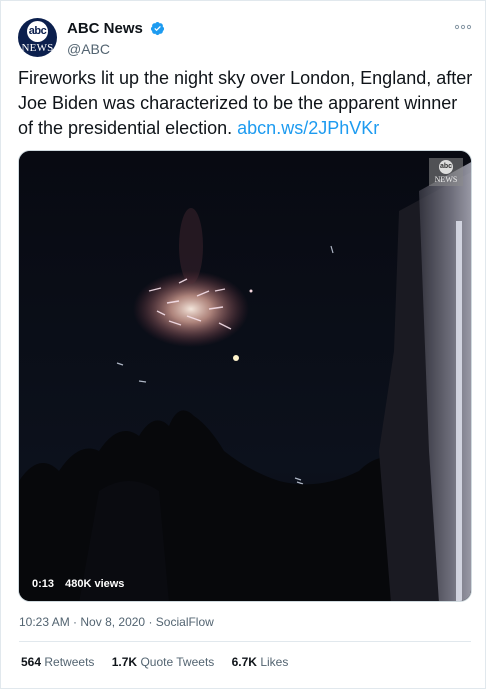  What do you see at coordinates (463, 27) in the screenshot?
I see `more-options-icon` at bounding box center [463, 27].